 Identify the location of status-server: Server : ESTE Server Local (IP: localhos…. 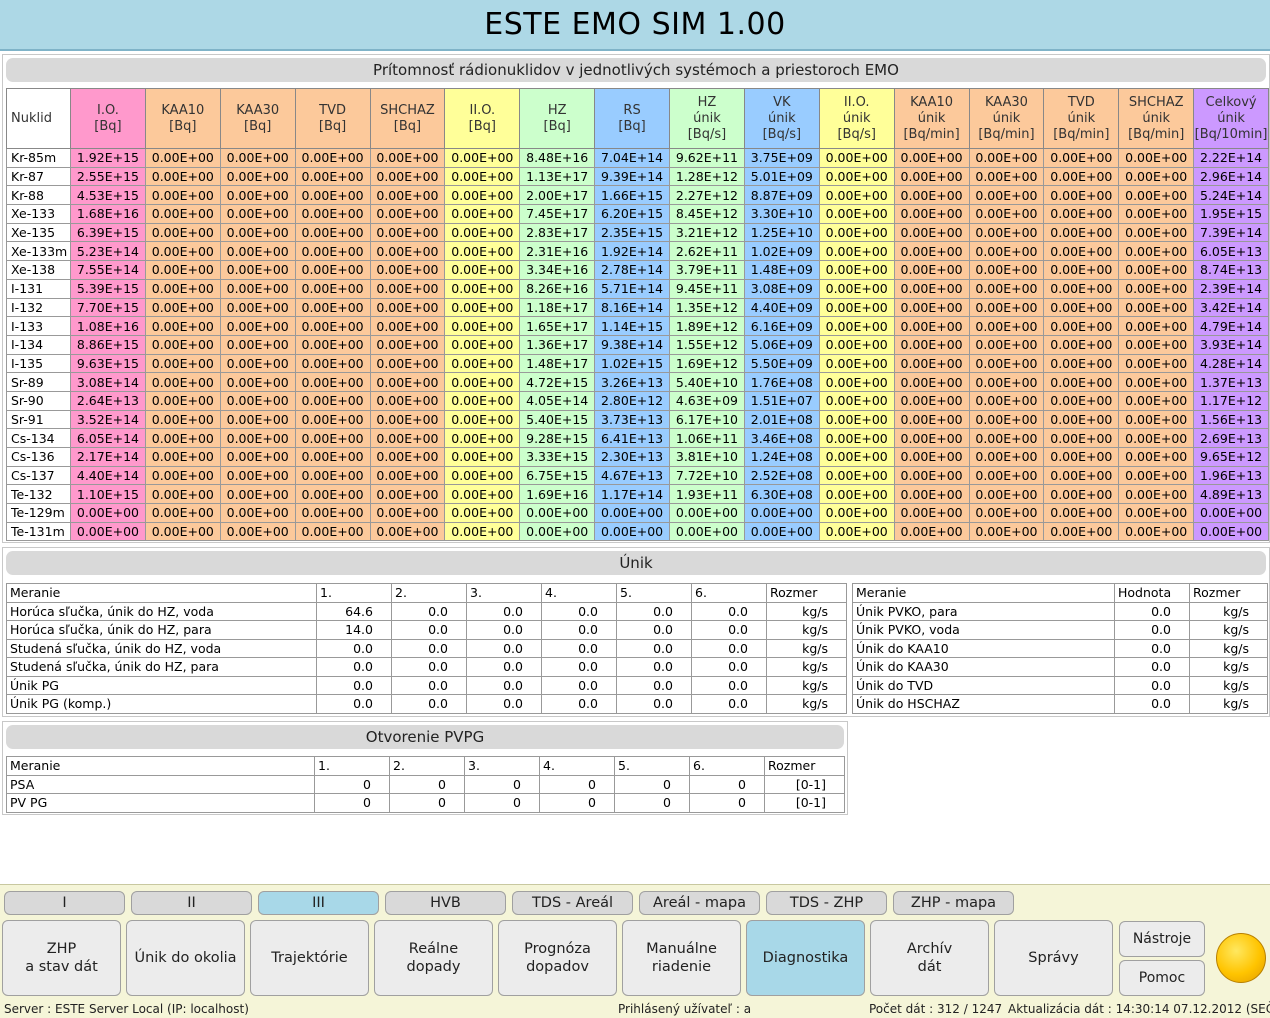
(126, 1009).